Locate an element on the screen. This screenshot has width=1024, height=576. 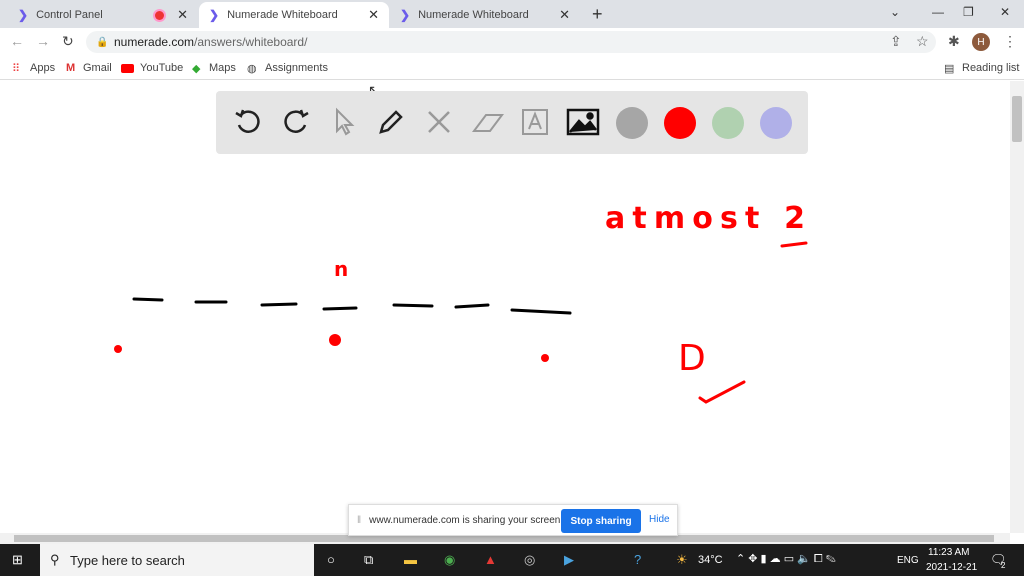
close-window-button: ✕ is located at coordinates (1005, 12).